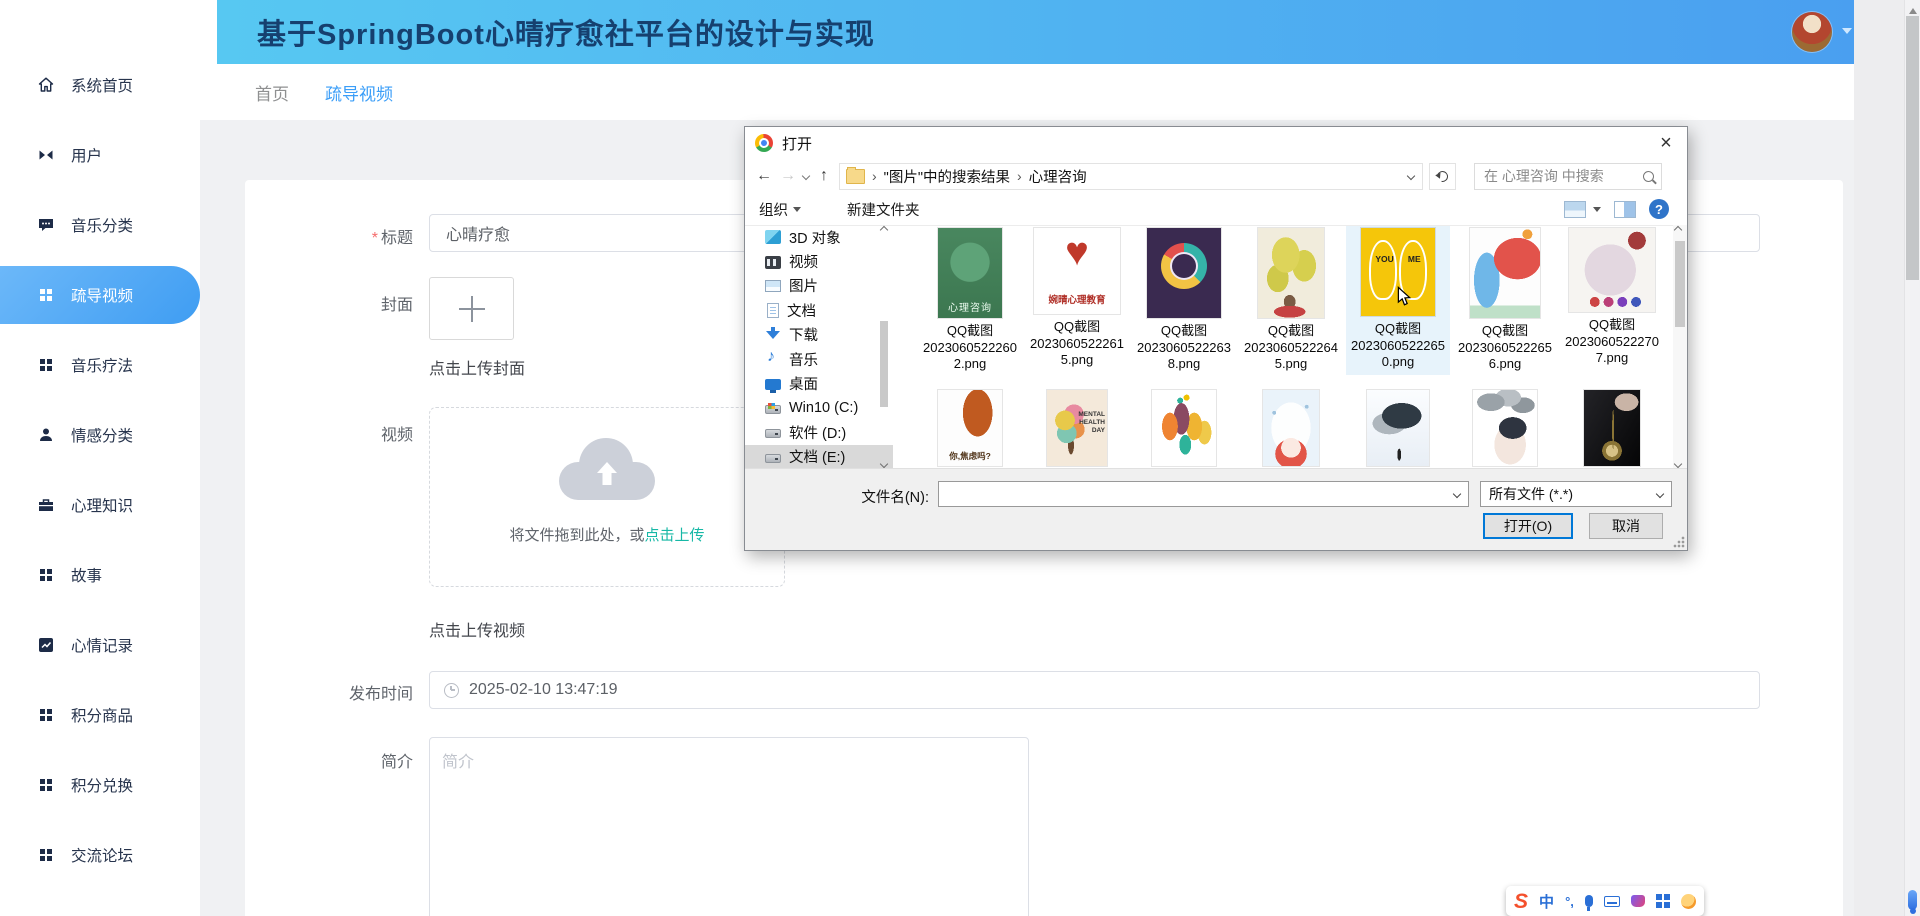  Describe the element at coordinates (100, 225) in the screenshot. I see `sidebar-item-music-category: 音乐分类` at that location.